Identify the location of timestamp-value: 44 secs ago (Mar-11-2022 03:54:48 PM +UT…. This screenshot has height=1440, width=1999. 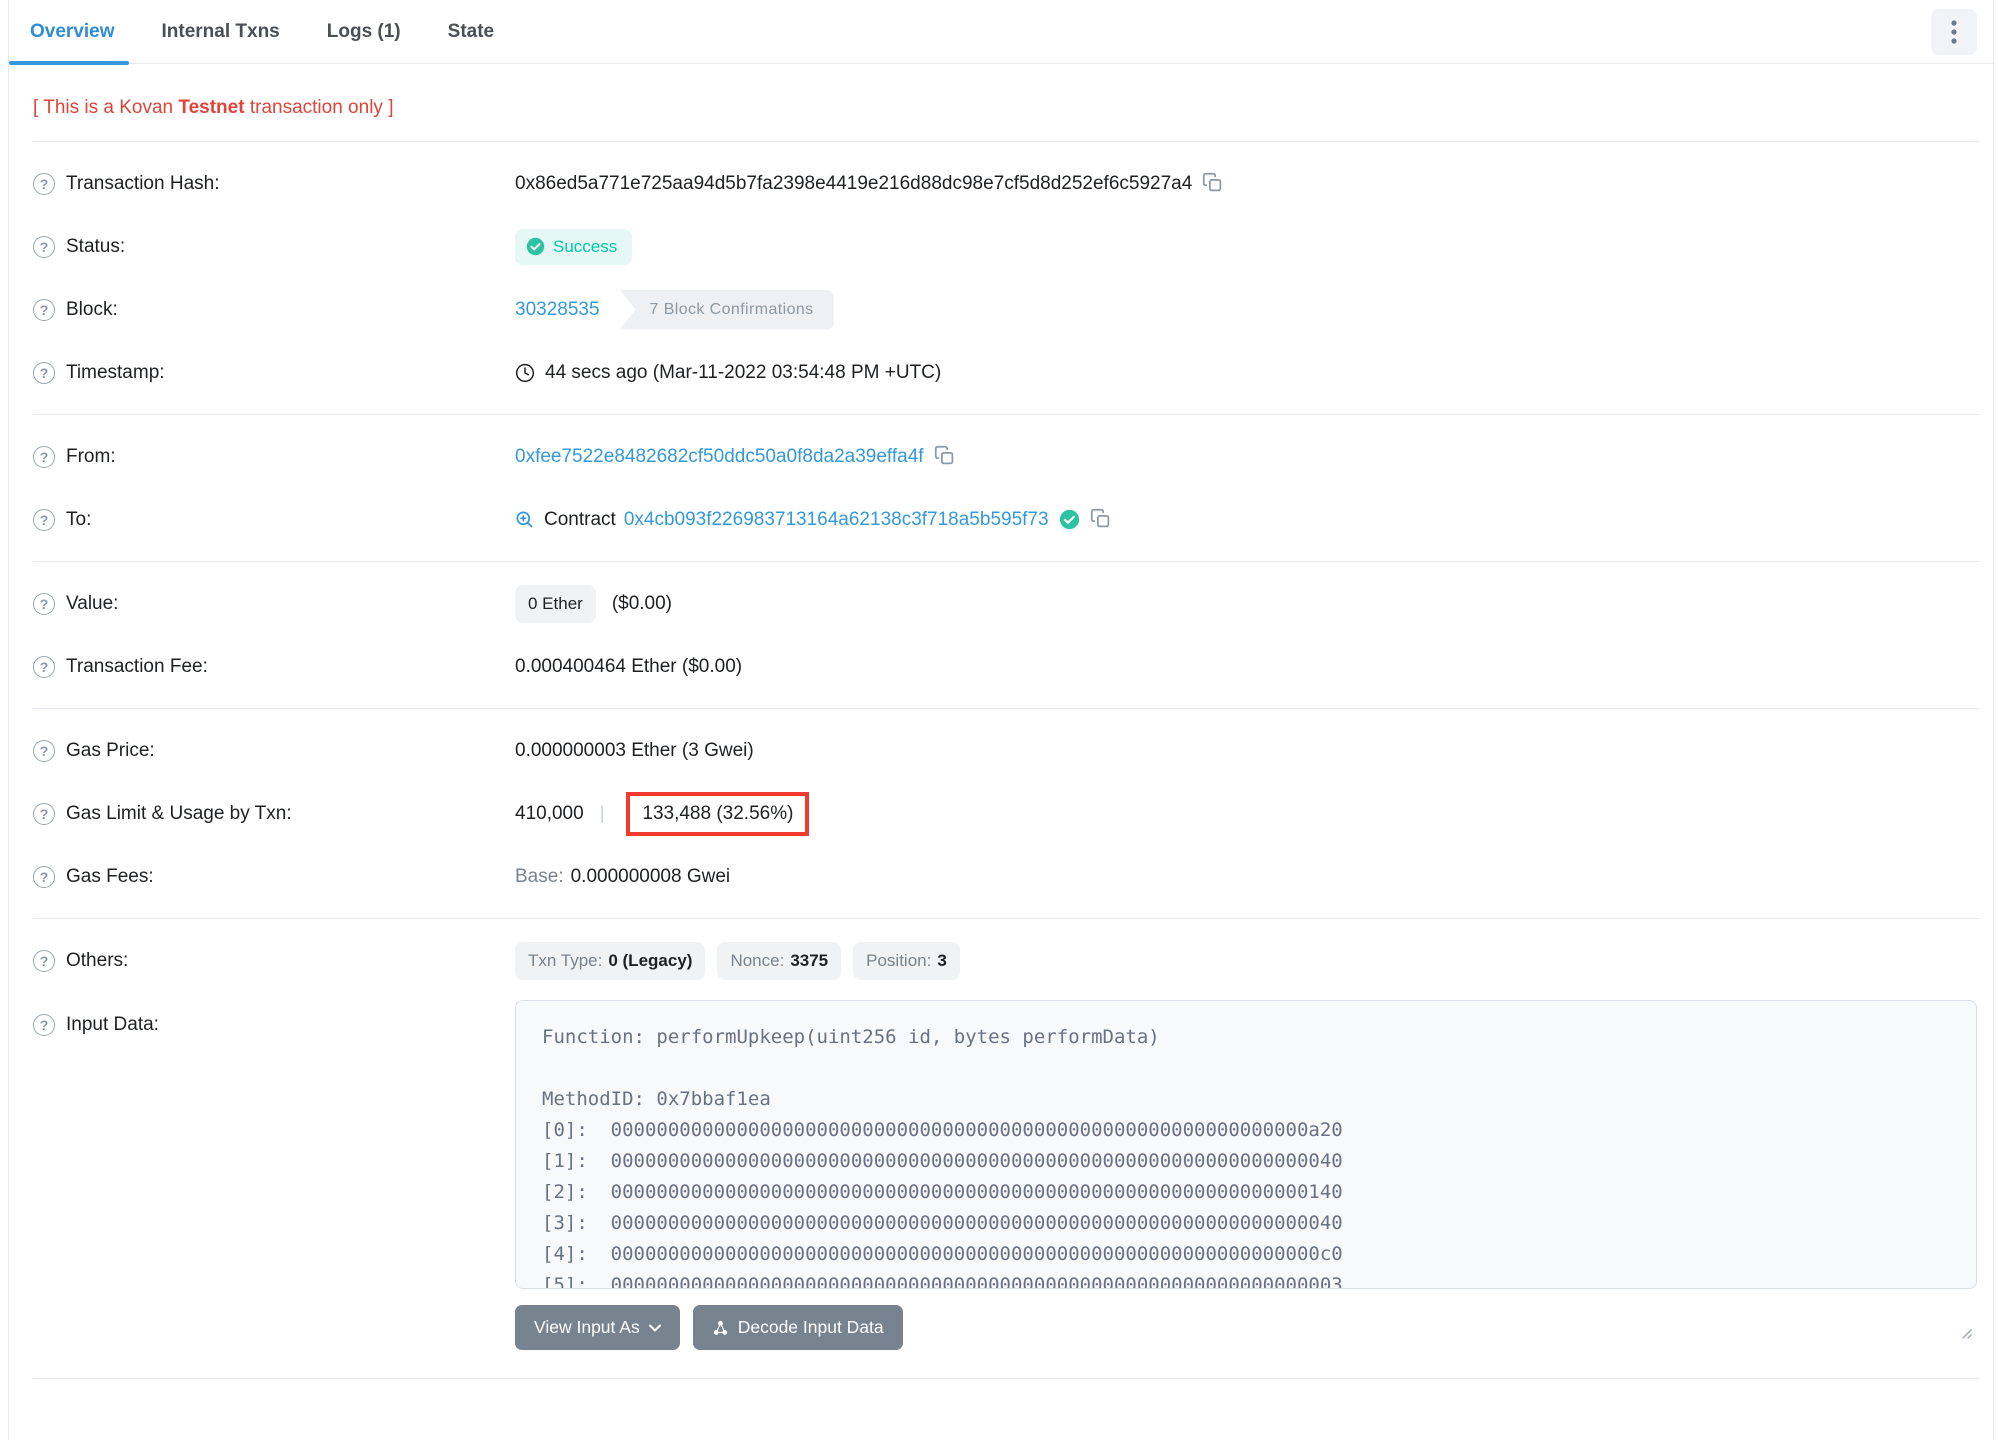
(743, 372).